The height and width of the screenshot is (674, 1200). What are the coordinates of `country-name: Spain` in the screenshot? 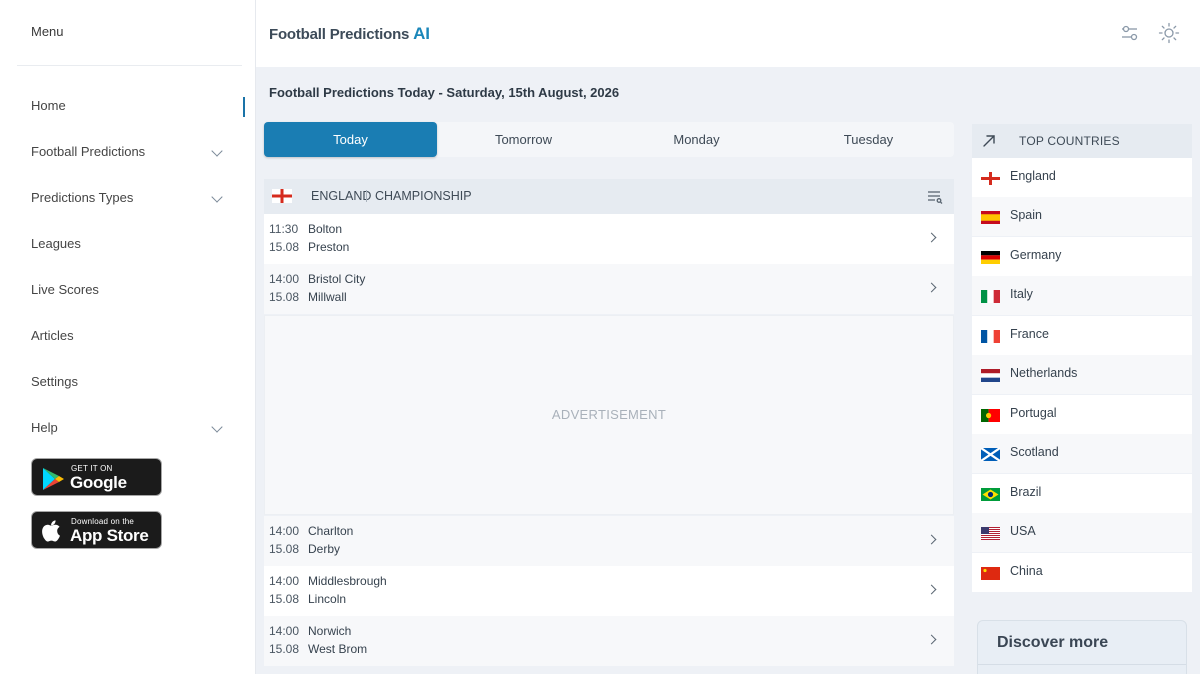 It's located at (1026, 215).